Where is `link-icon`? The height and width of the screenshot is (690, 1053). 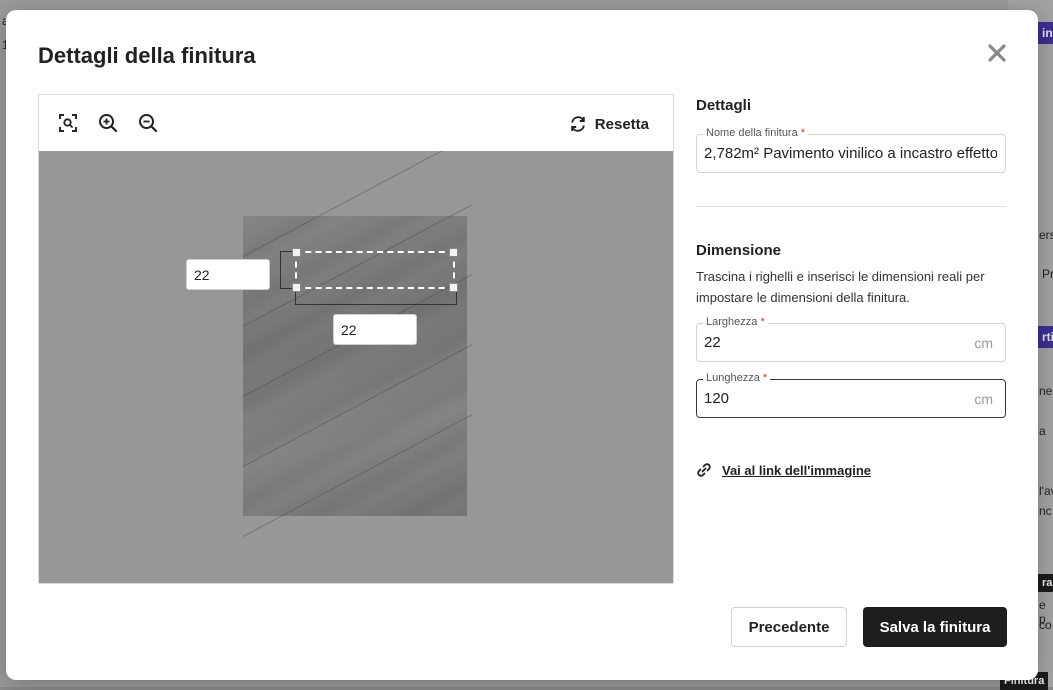 link-icon is located at coordinates (704, 470).